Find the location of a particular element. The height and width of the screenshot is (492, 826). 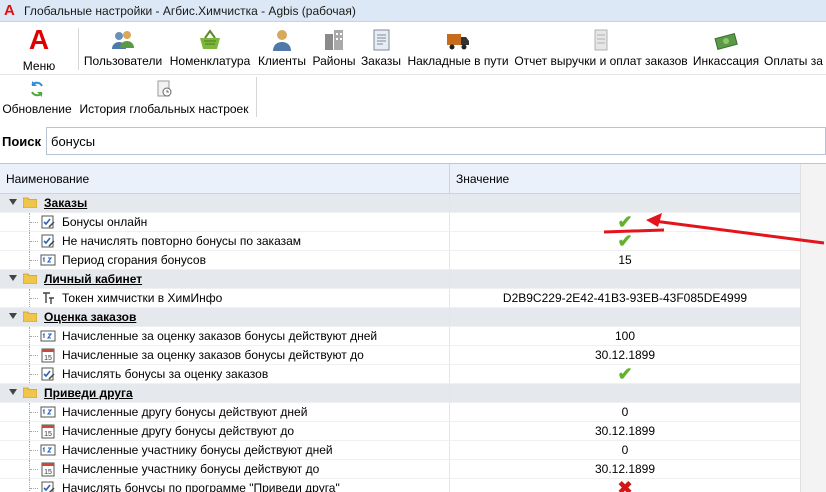

annotation-arrow-icon is located at coordinates (714, 229).